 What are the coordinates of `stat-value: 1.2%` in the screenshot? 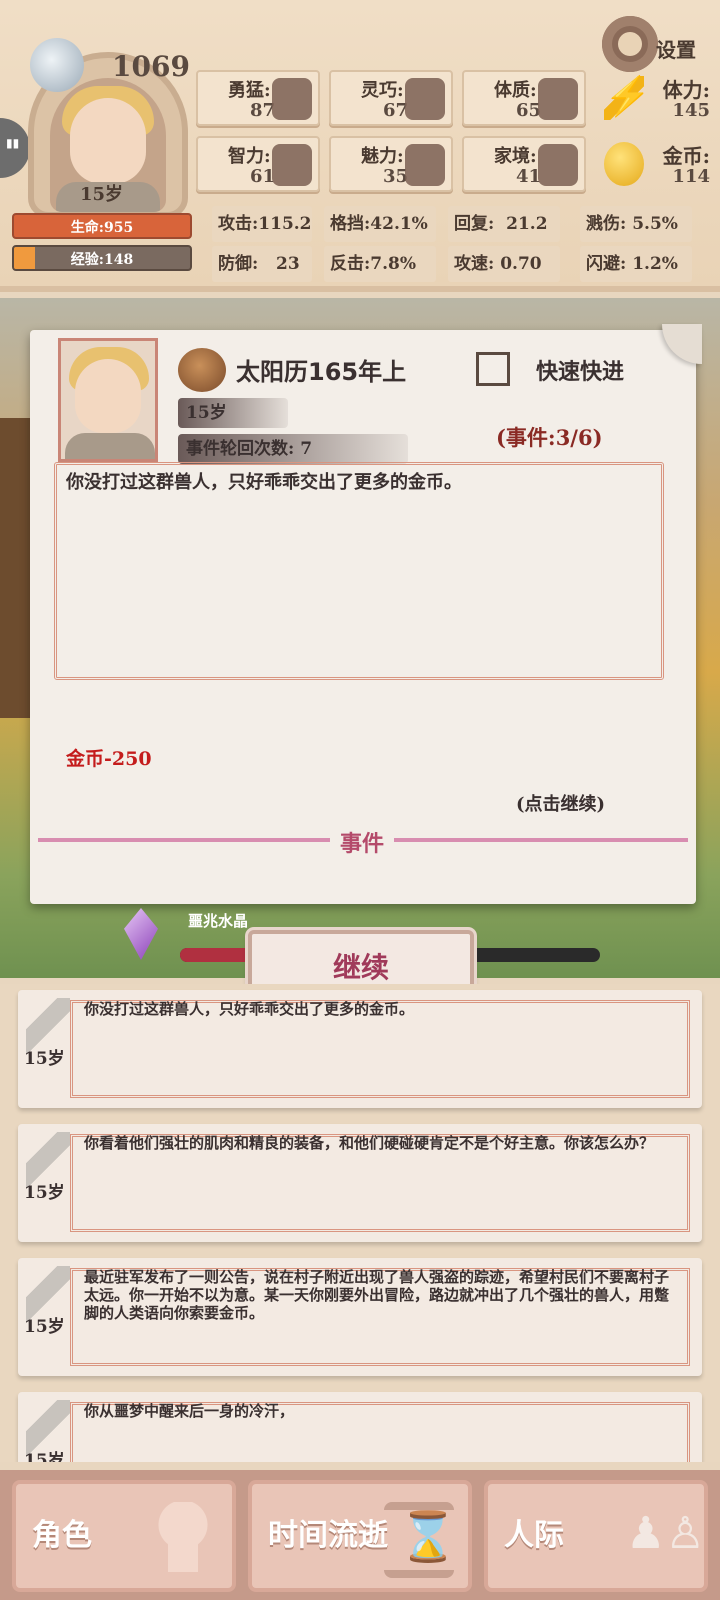 It's located at (655, 264).